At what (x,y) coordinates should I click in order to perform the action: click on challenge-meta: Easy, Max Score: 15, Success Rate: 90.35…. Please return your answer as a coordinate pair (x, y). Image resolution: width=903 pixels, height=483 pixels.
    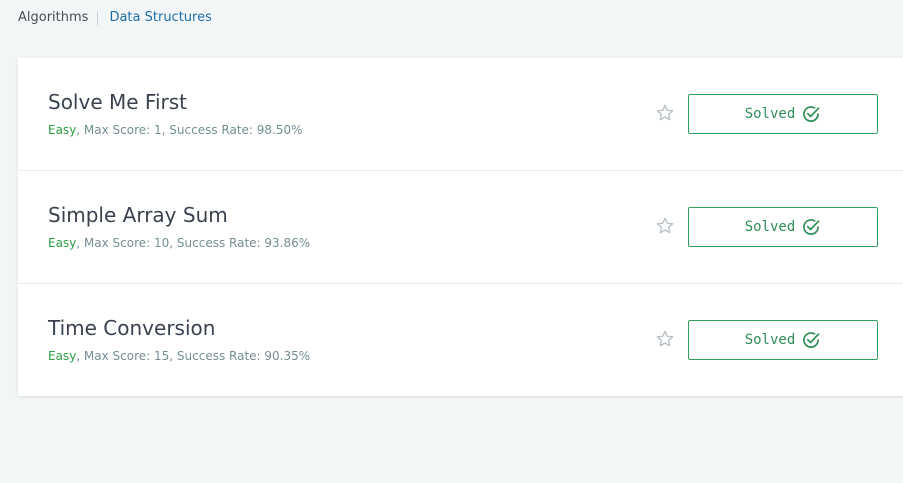
    Looking at the image, I should click on (179, 356).